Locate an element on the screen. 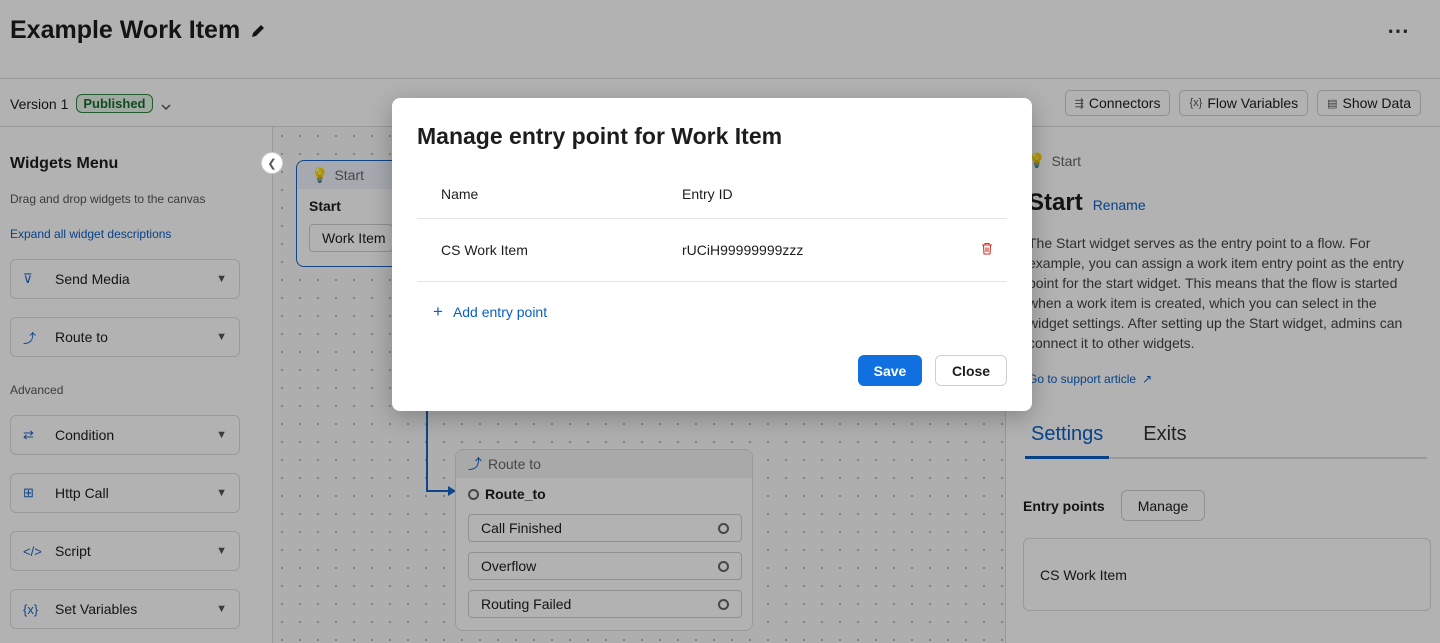  entry-id-cell: rUCiH99999999zzz is located at coordinates (743, 250).